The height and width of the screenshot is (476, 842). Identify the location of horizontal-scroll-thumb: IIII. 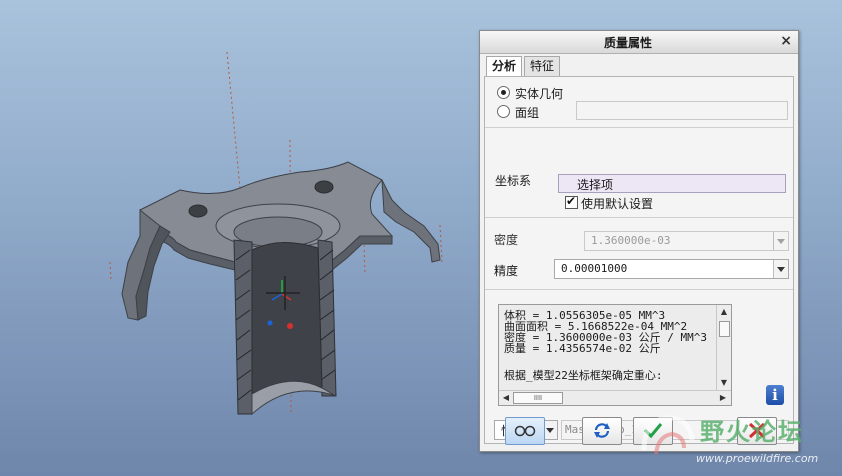
(538, 398).